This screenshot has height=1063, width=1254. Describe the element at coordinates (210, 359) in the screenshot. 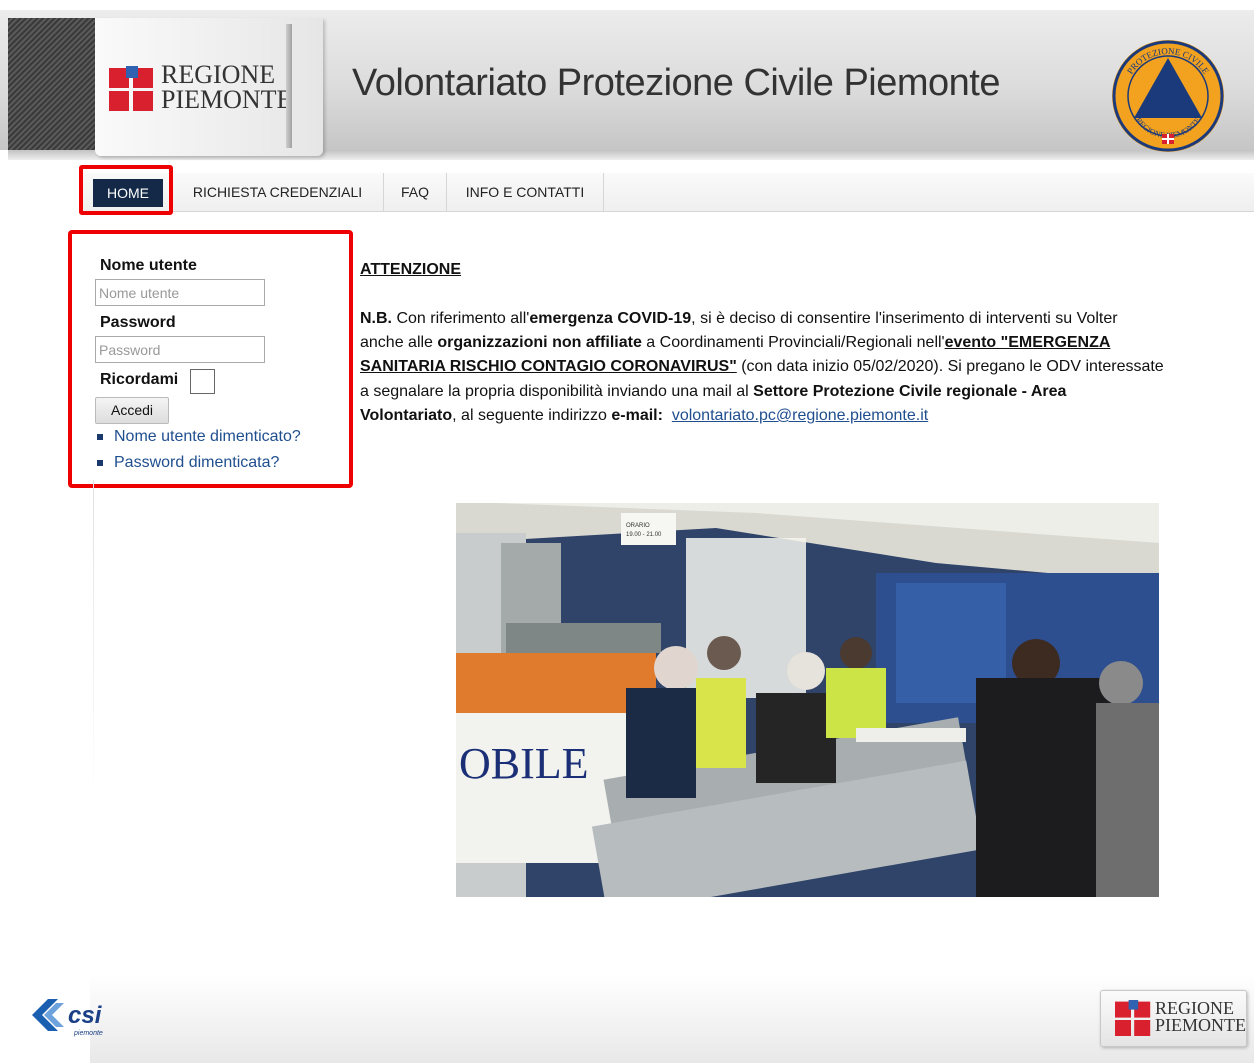

I see `highlight-login-box` at that location.